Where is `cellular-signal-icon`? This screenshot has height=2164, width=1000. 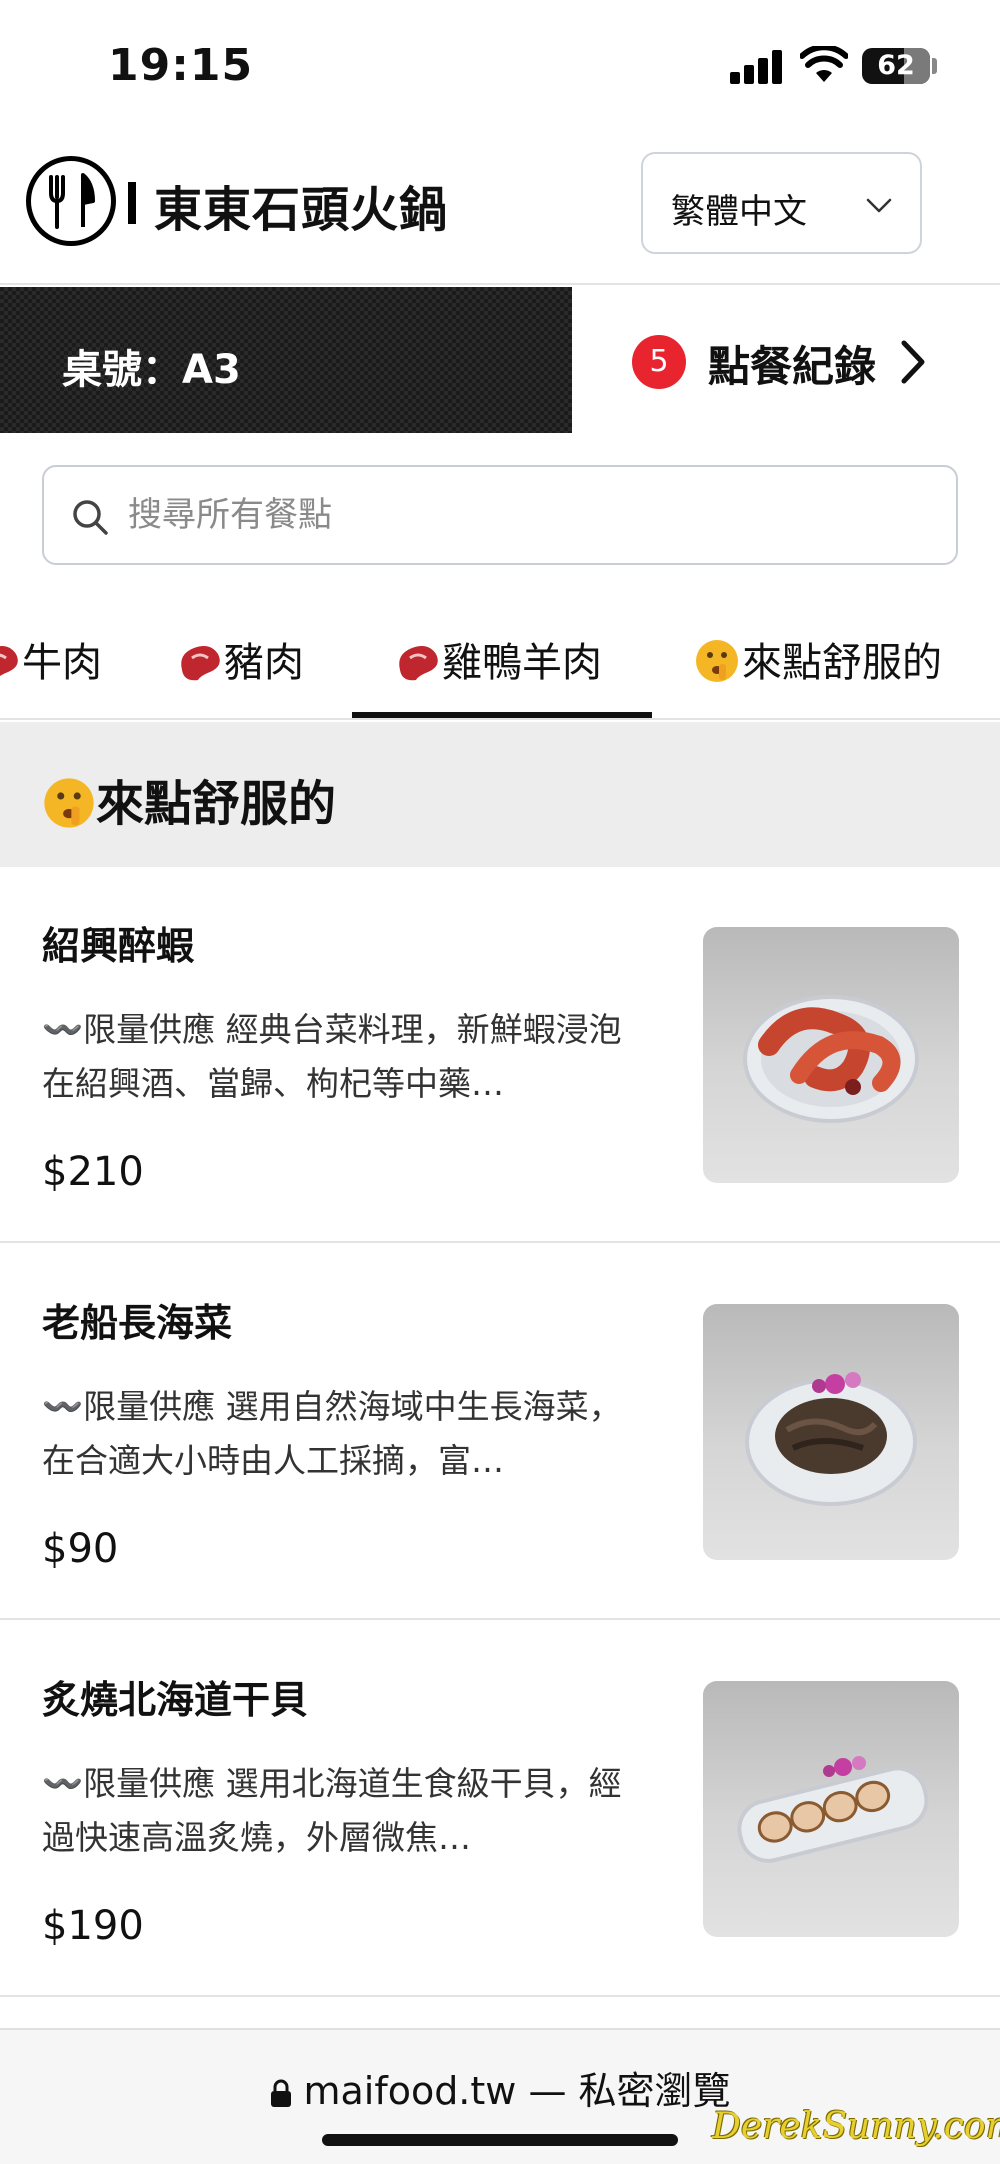 cellular-signal-icon is located at coordinates (757, 67).